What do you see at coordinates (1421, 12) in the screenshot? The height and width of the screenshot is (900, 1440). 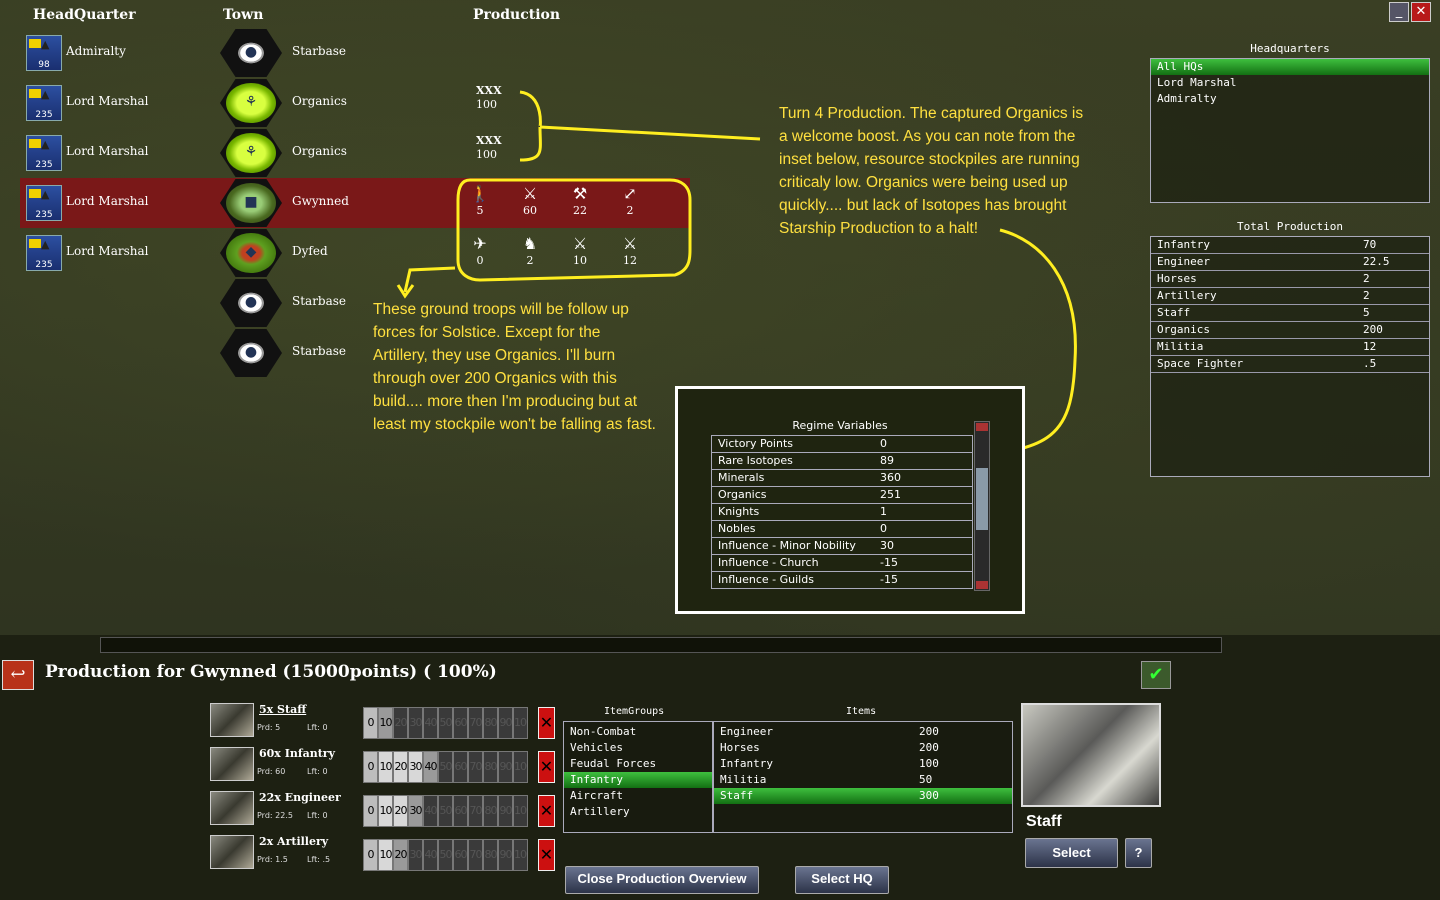 I see `close-window-button: ✕` at bounding box center [1421, 12].